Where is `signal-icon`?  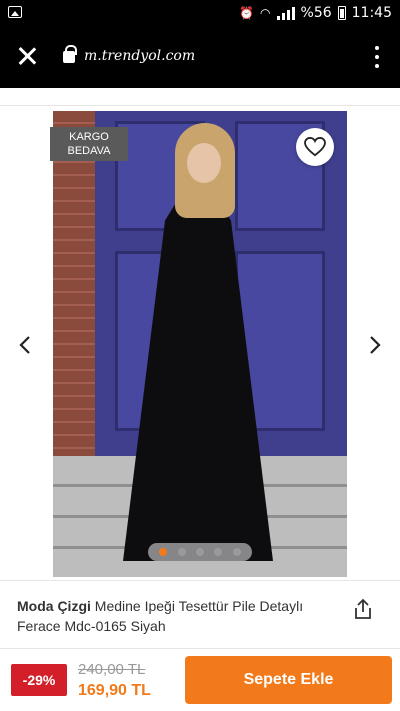 signal-icon is located at coordinates (285, 13).